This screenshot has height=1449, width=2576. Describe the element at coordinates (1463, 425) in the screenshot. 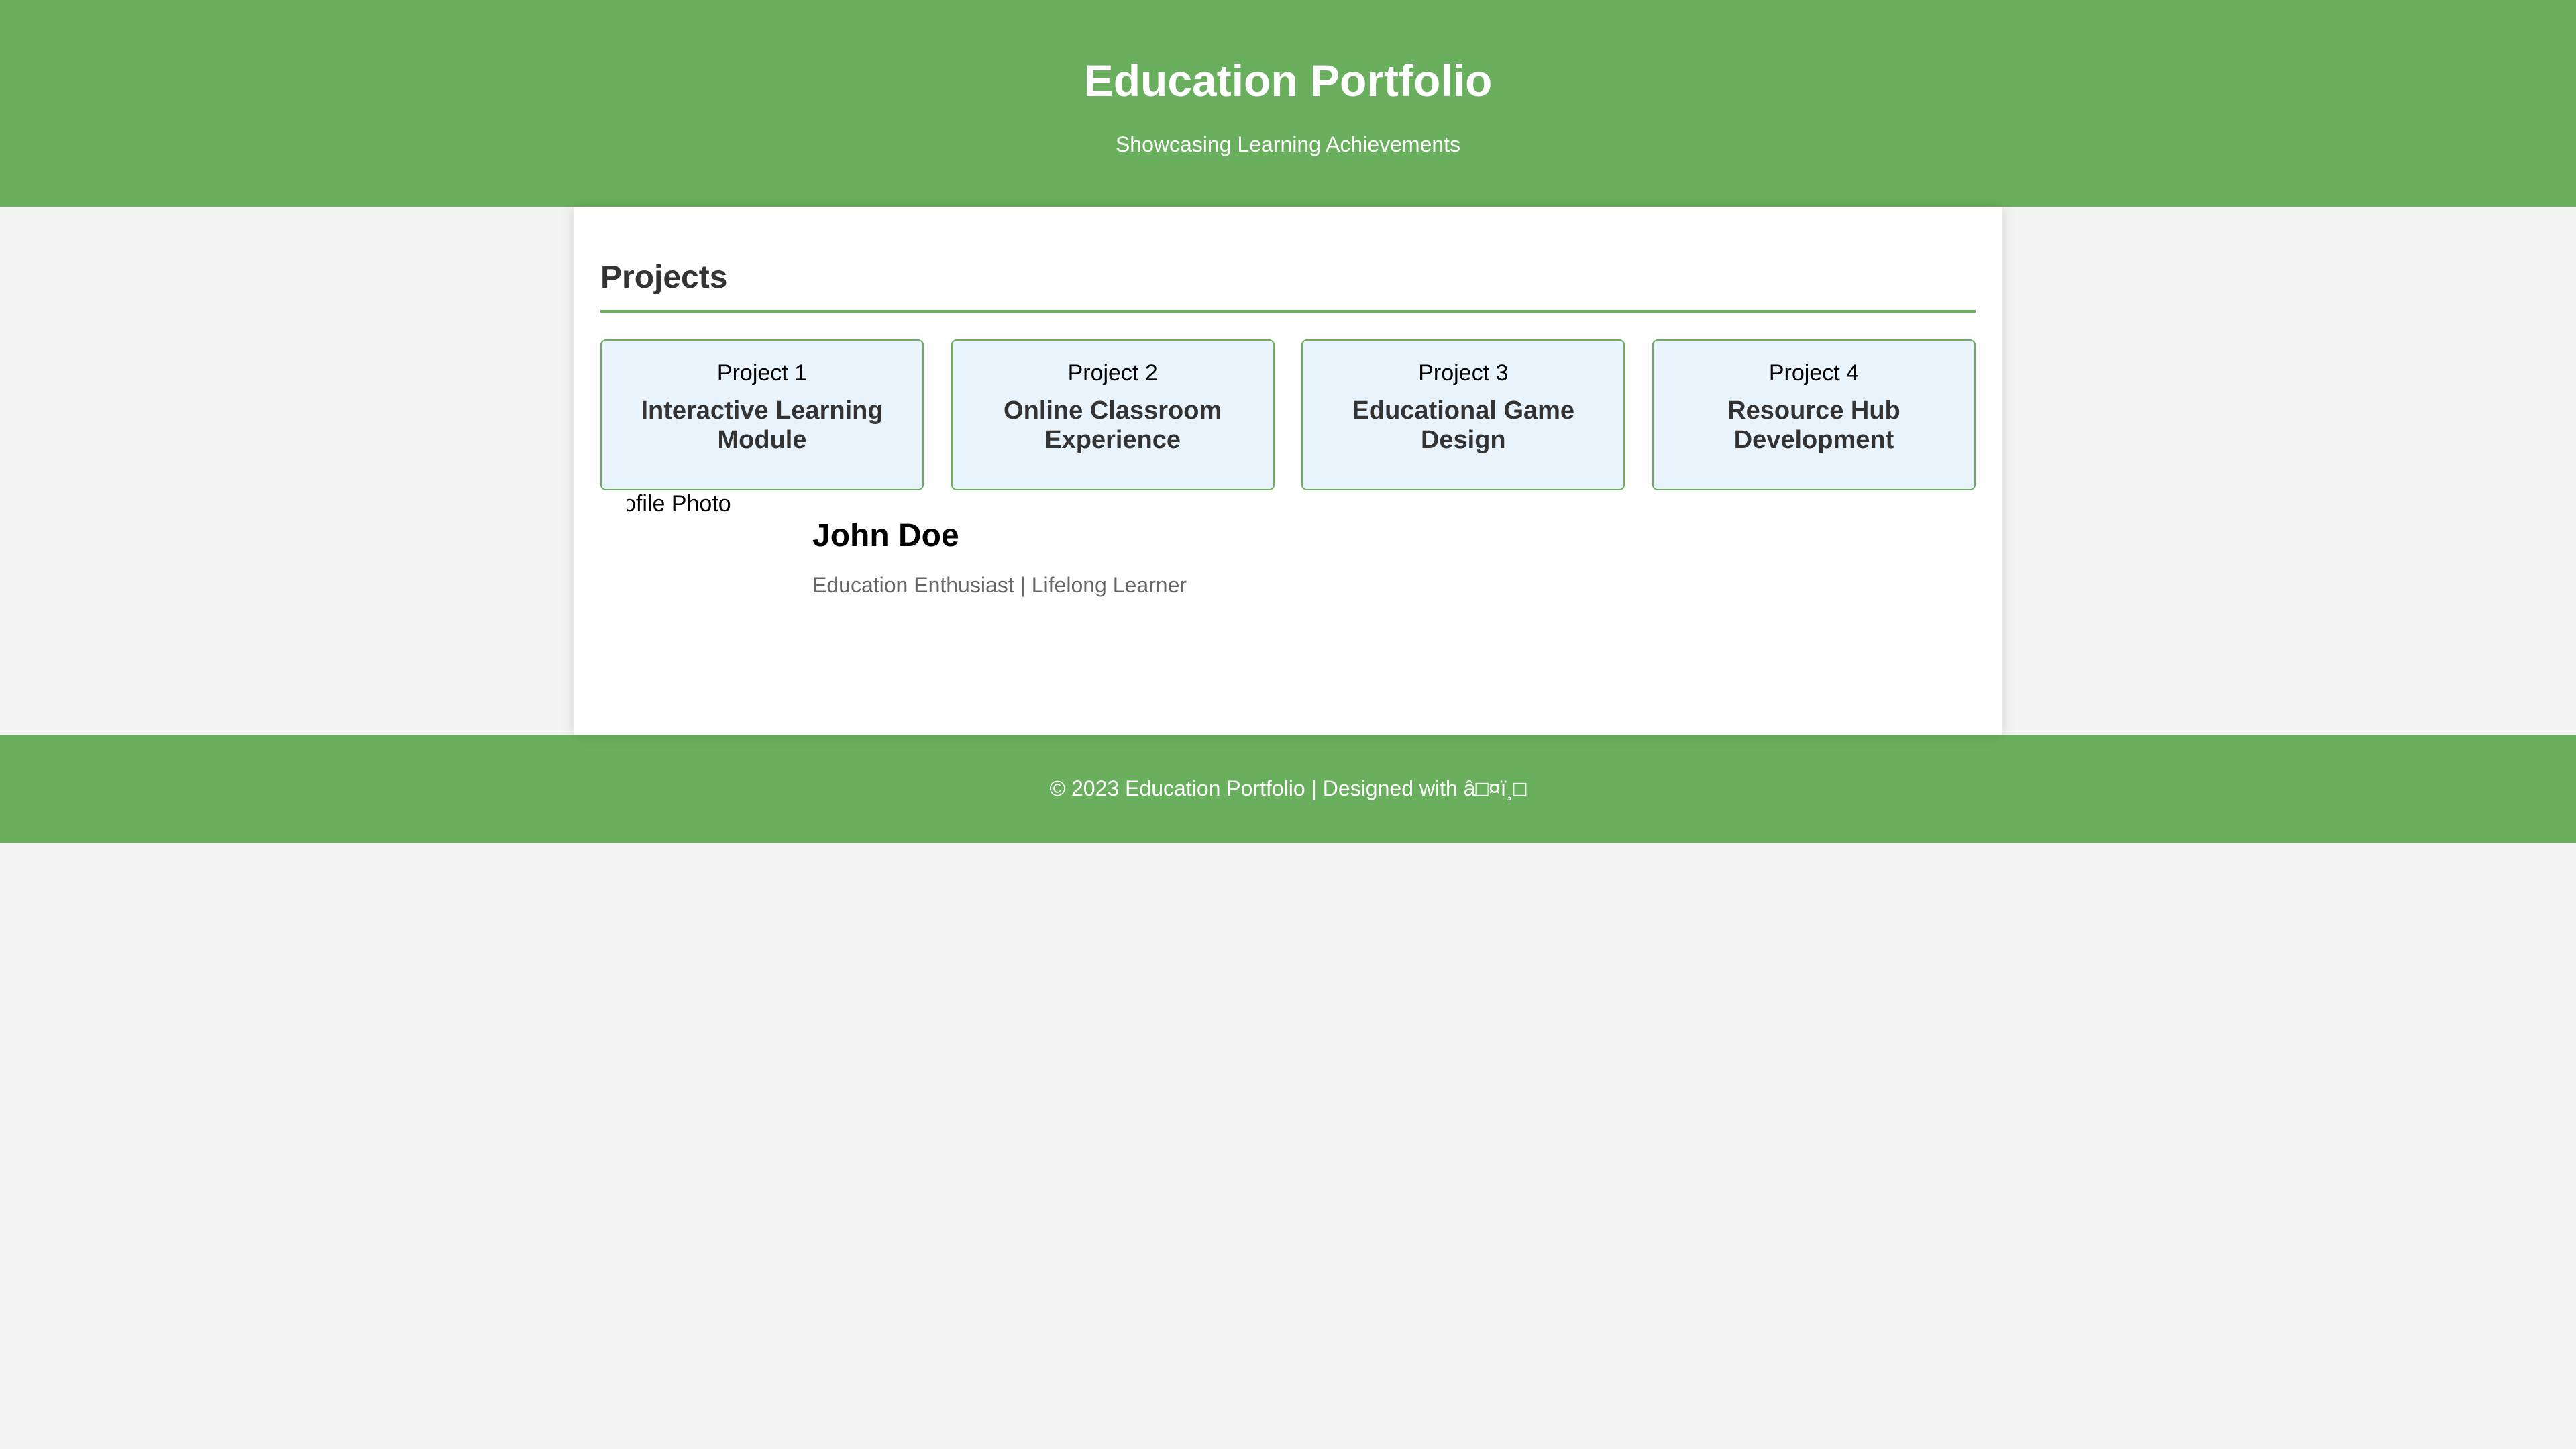

I see `project-title: Educational Game Design` at that location.